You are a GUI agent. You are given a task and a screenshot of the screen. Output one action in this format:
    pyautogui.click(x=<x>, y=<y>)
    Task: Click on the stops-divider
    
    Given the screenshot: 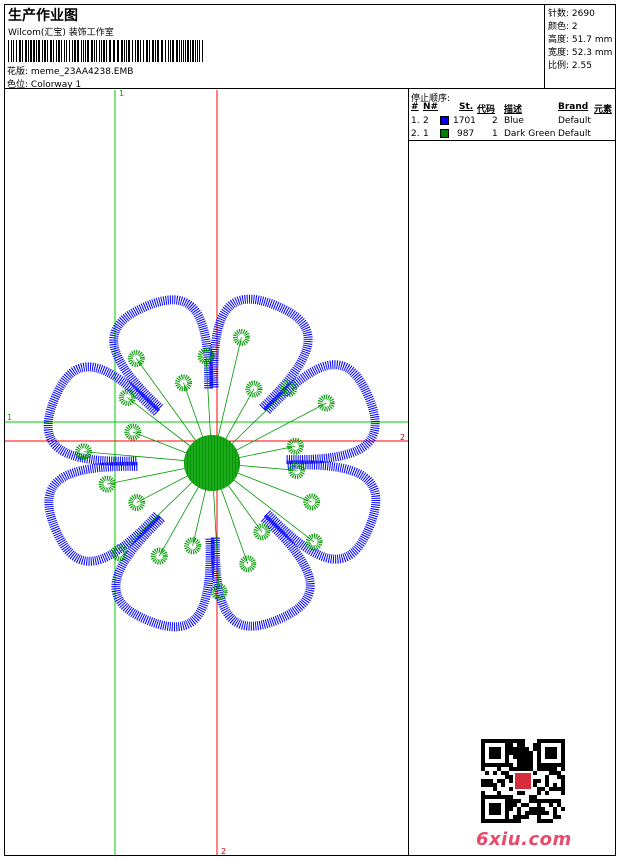 What is the action you would take?
    pyautogui.click(x=512, y=140)
    